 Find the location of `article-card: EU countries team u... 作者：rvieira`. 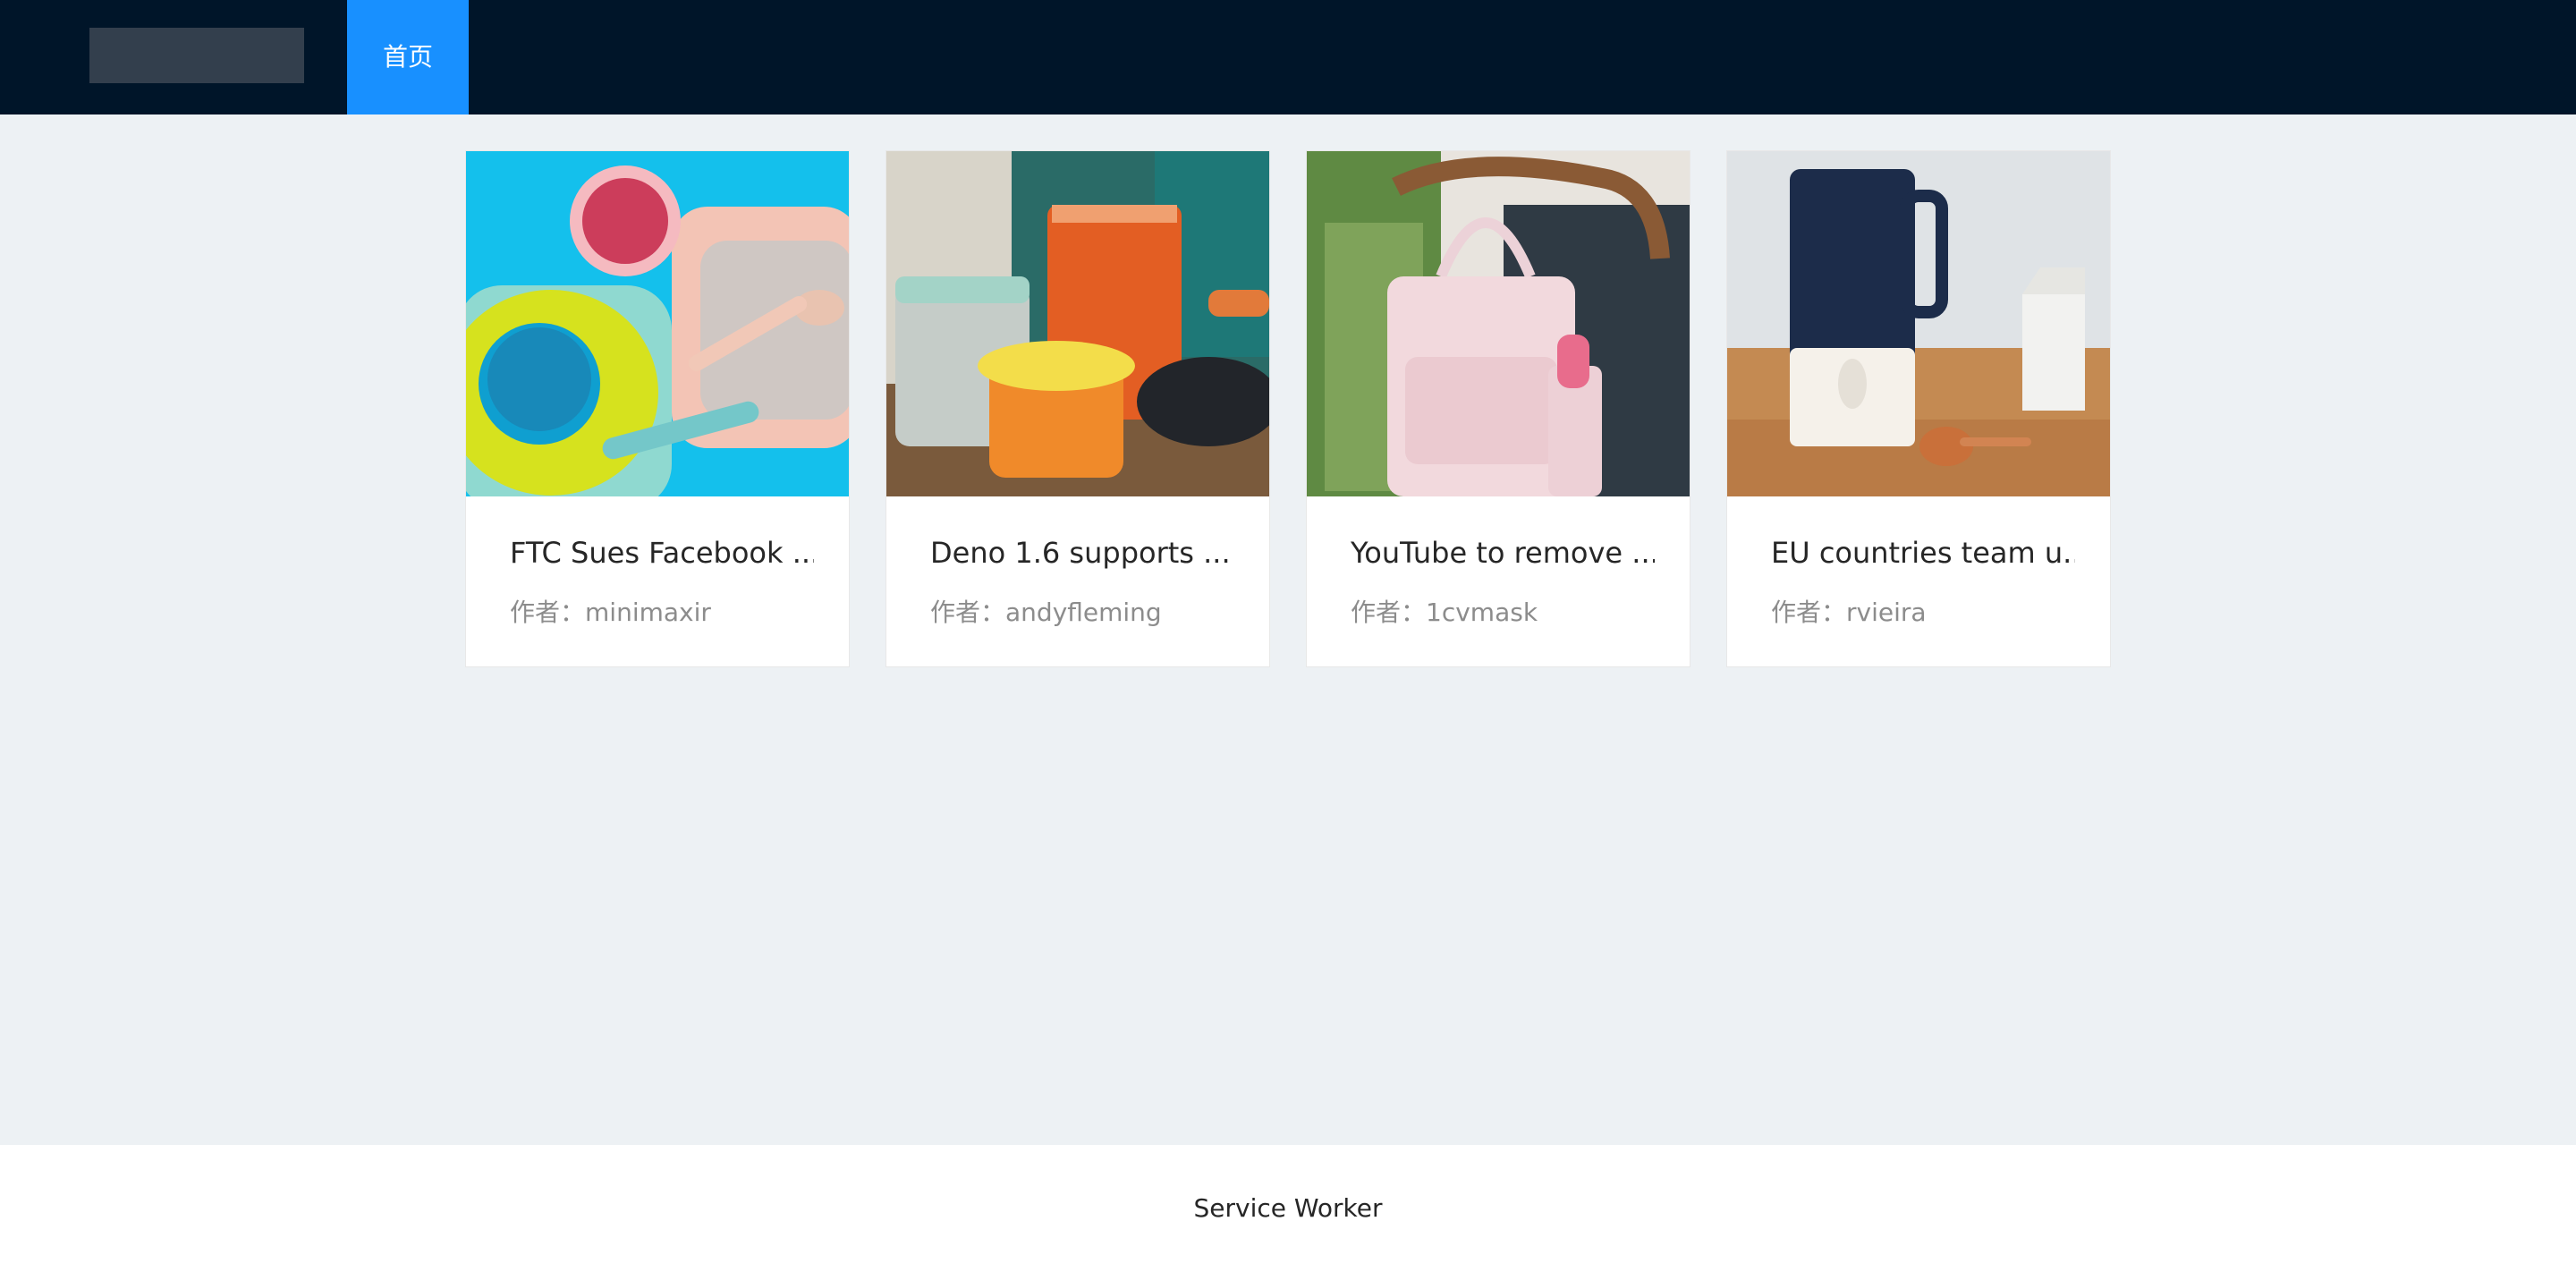

article-card: EU countries team u... 作者：rvieira is located at coordinates (1918, 408).